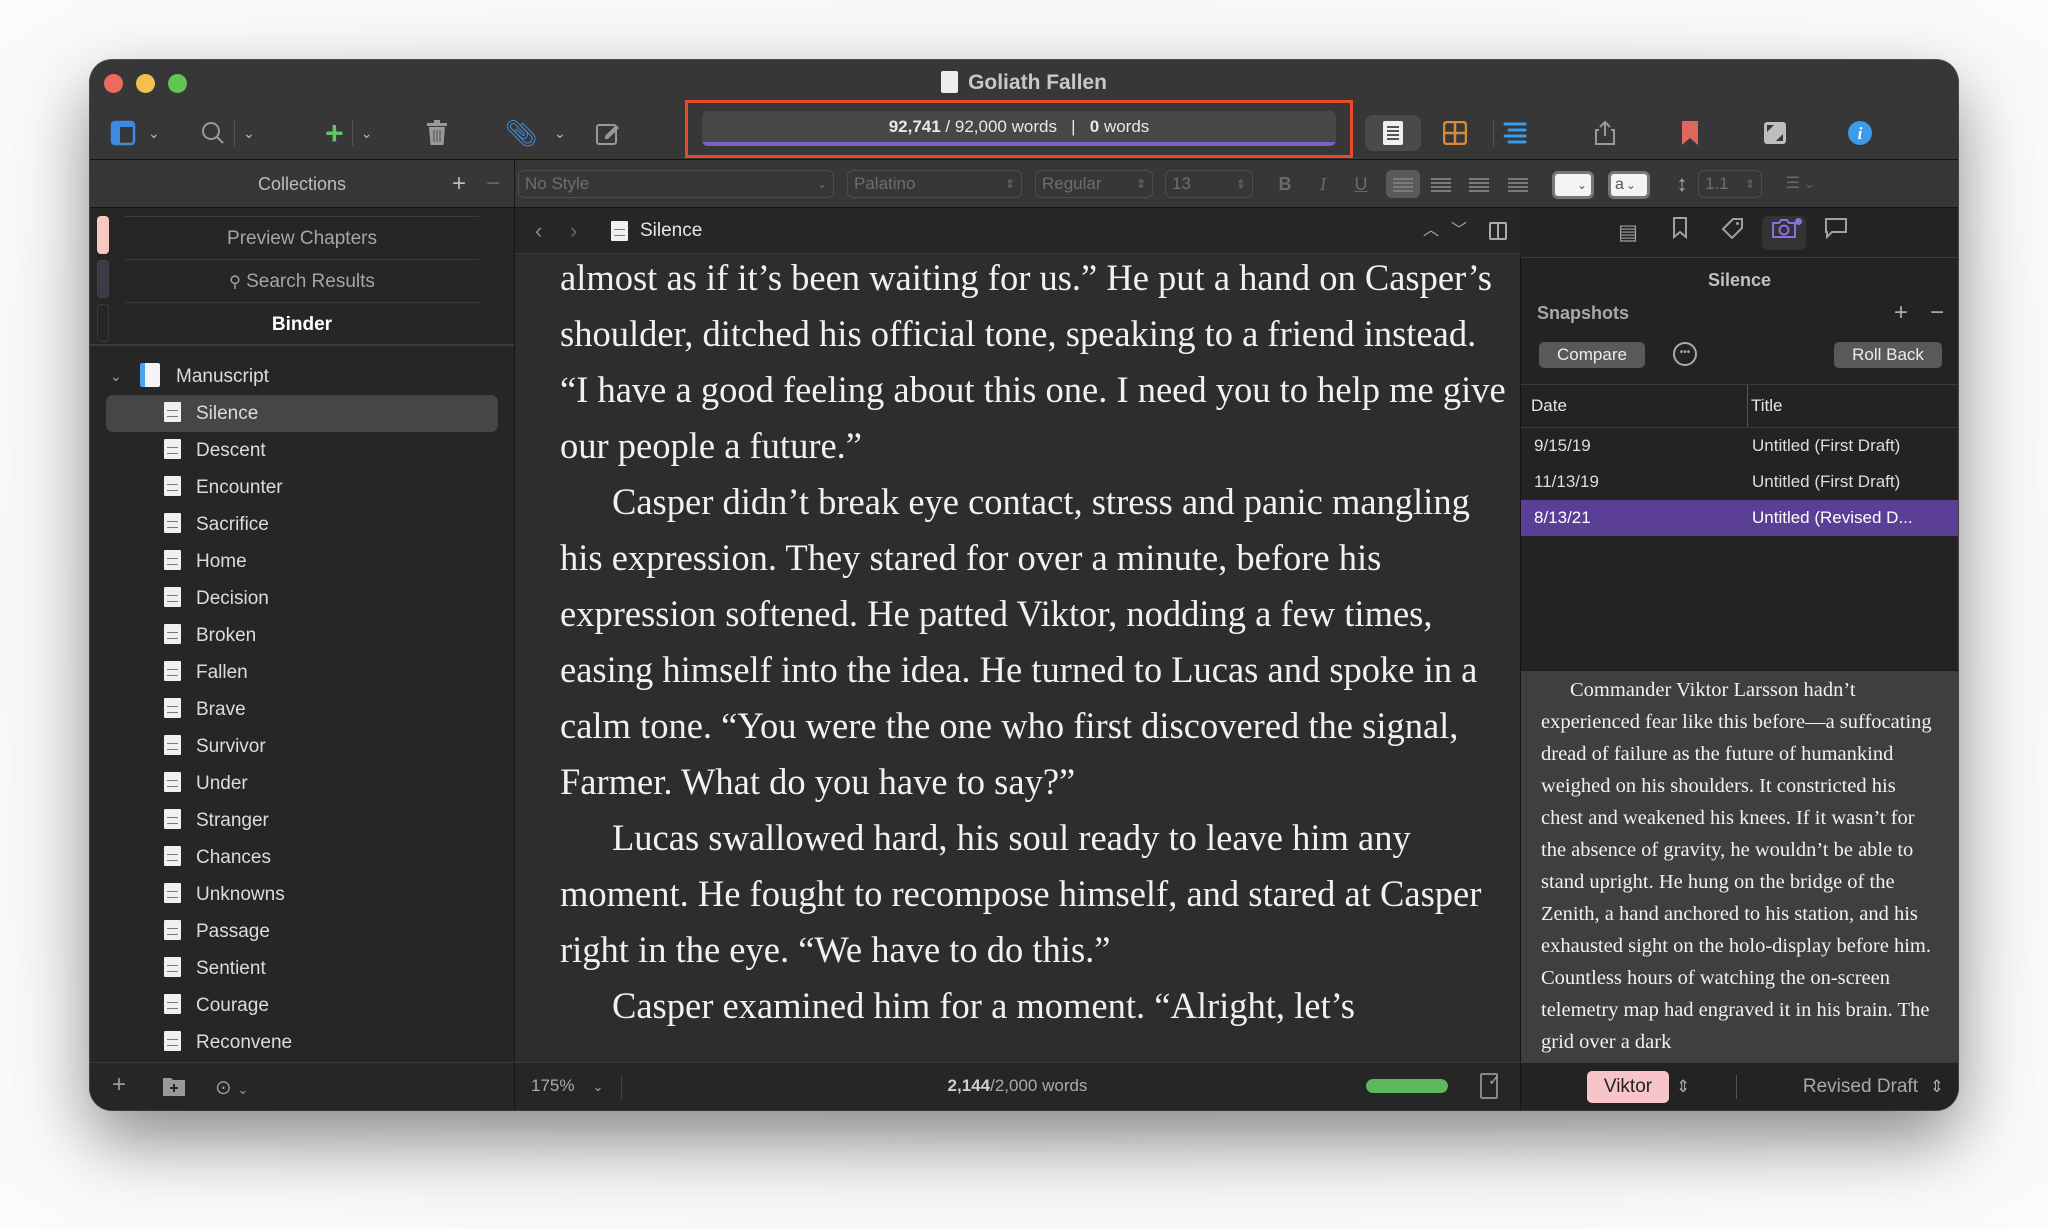 The height and width of the screenshot is (1229, 2048). I want to click on status-up-down-icon: ⇕, so click(1937, 1087).